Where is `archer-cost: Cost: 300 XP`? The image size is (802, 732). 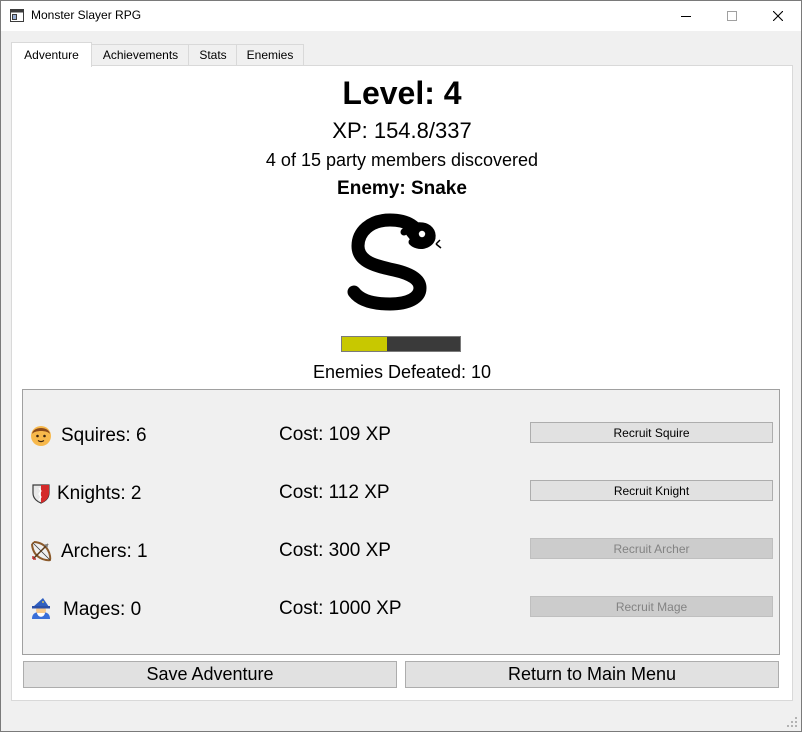 archer-cost: Cost: 300 XP is located at coordinates (335, 550).